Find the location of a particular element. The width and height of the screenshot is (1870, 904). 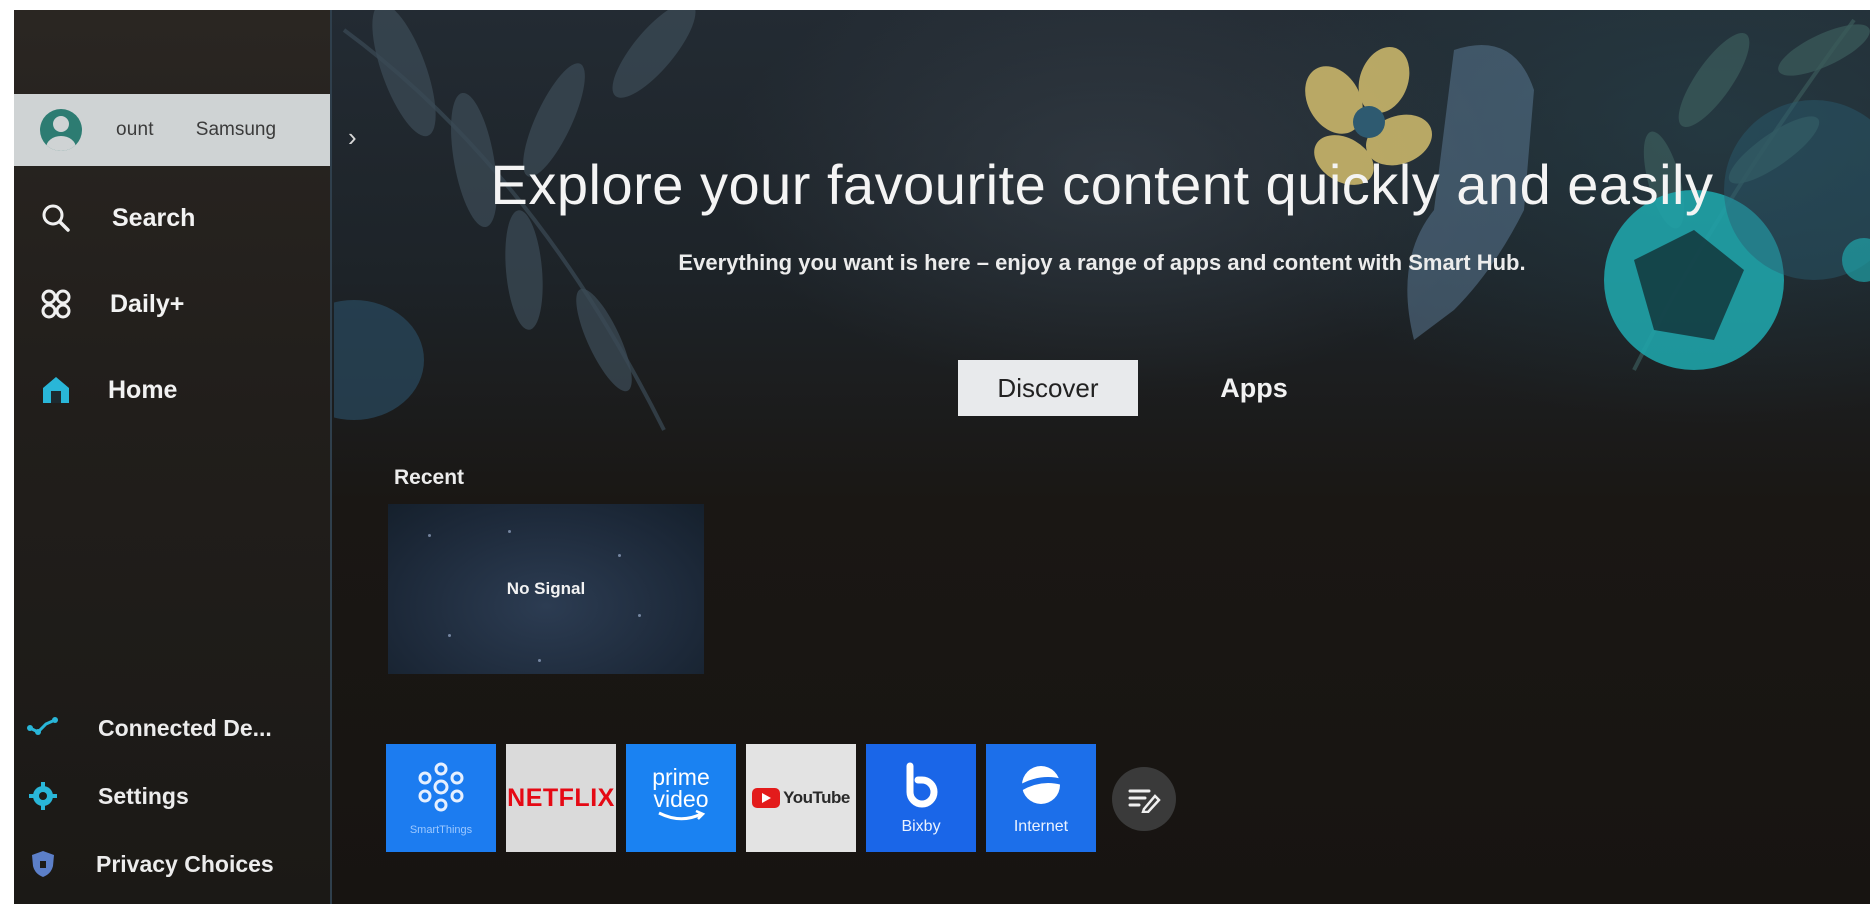

app-tile-bixby: Bixby is located at coordinates (921, 798).